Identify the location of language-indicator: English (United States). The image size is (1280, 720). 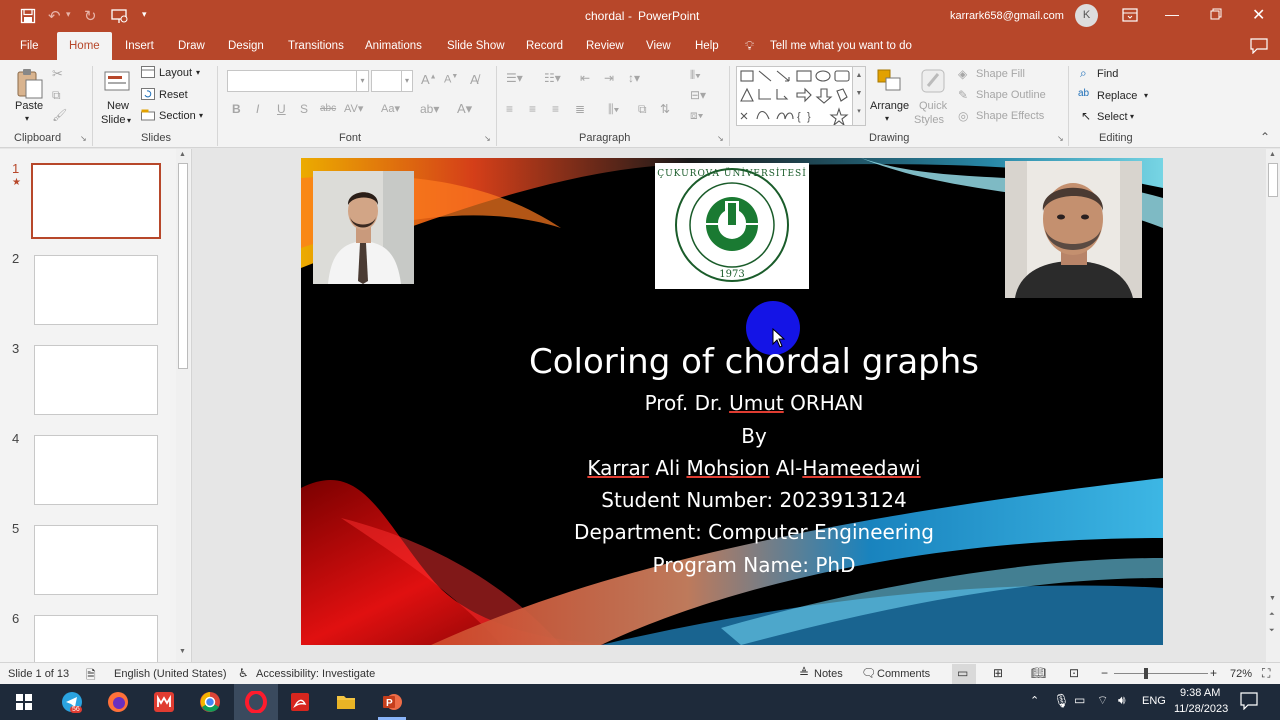
(170, 674).